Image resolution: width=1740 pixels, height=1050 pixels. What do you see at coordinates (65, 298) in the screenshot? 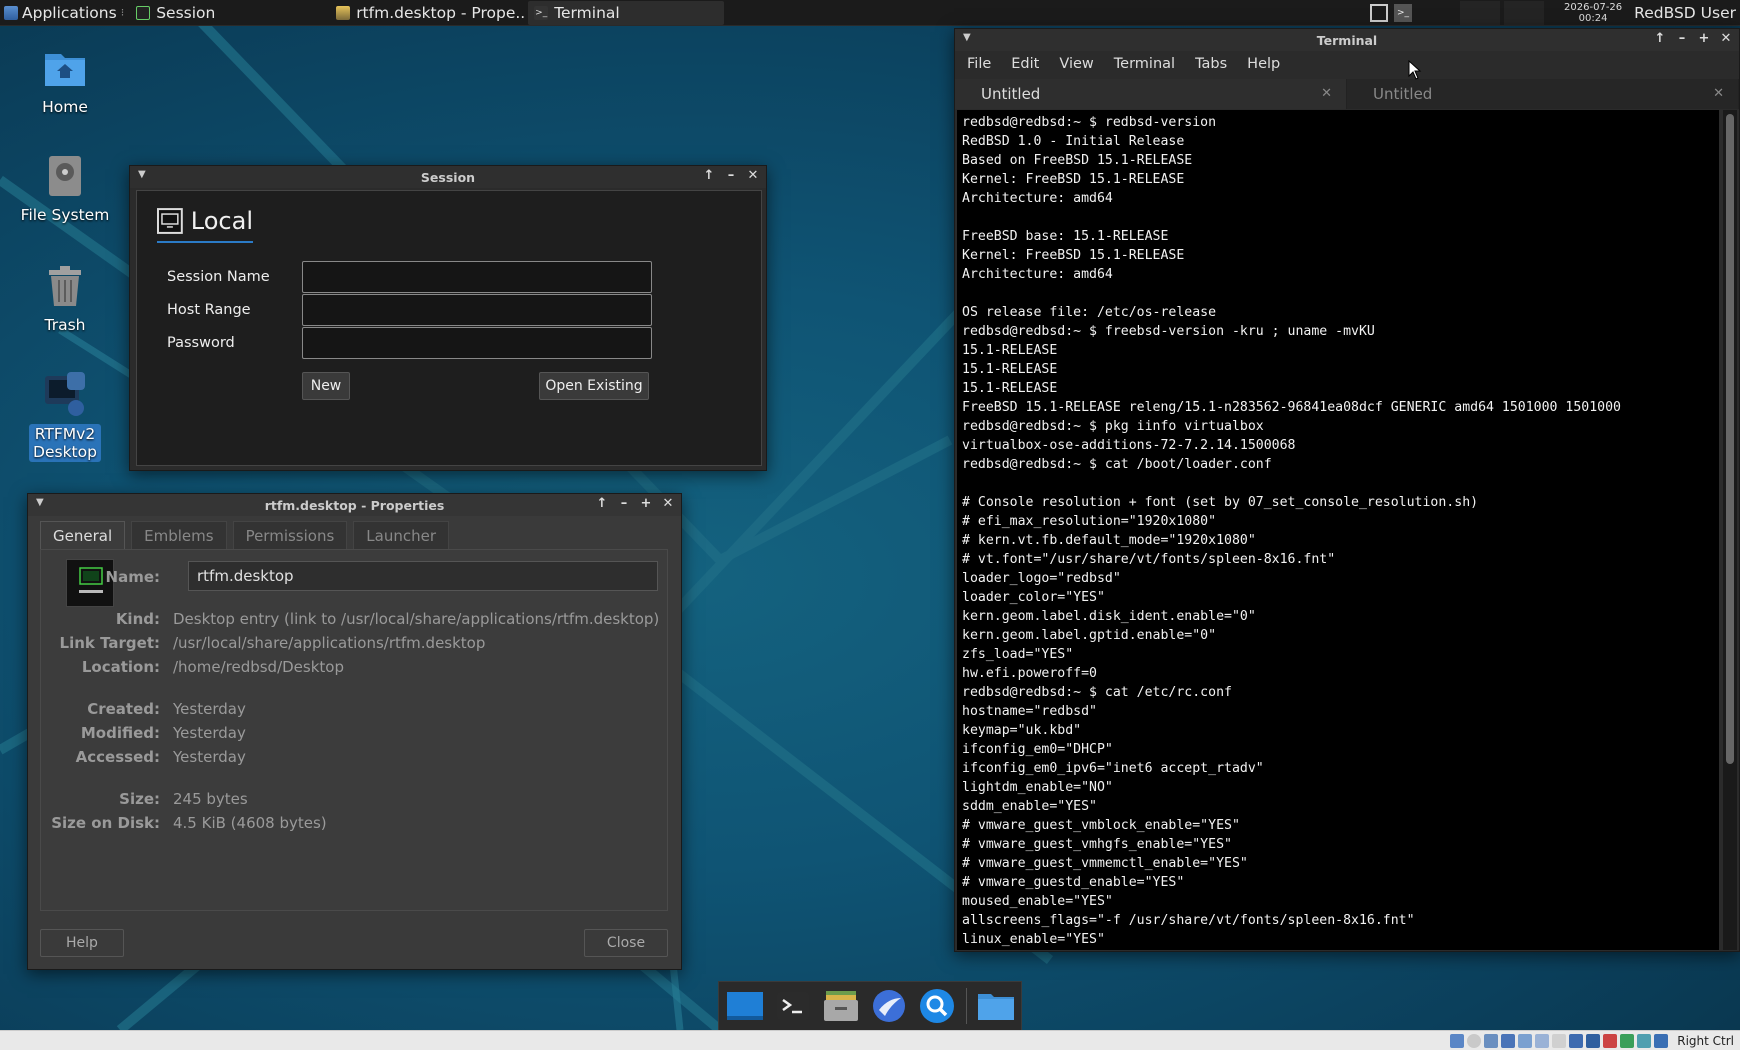
I see `desktop-icon-trash: Trash` at bounding box center [65, 298].